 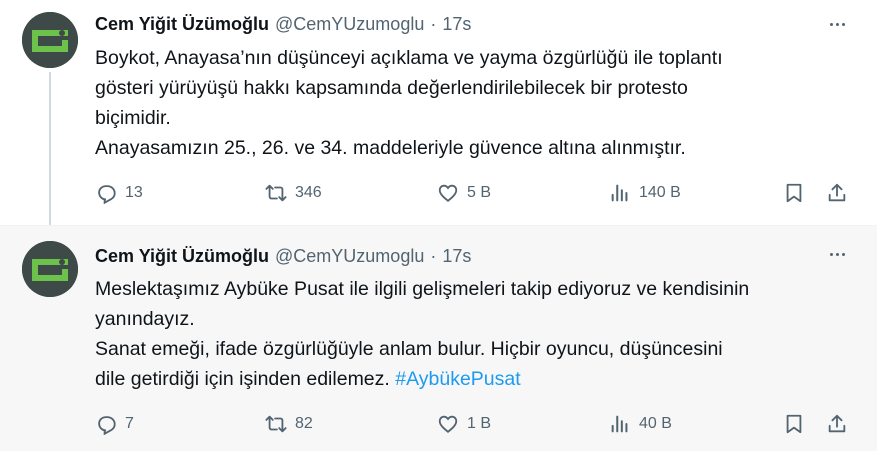 I want to click on thread-line, so click(x=50, y=152).